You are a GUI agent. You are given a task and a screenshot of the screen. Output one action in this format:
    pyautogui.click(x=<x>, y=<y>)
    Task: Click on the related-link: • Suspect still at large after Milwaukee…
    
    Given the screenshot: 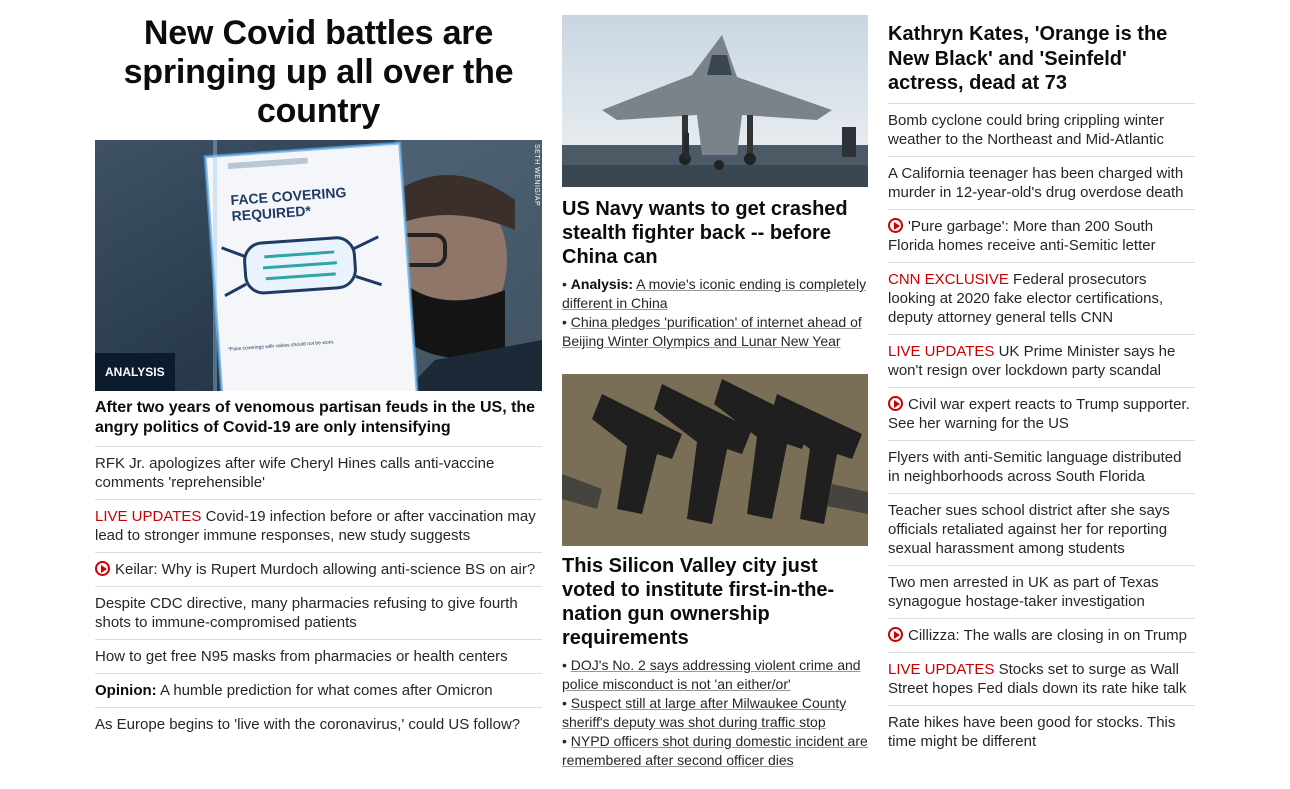 What is the action you would take?
    pyautogui.click(x=715, y=713)
    